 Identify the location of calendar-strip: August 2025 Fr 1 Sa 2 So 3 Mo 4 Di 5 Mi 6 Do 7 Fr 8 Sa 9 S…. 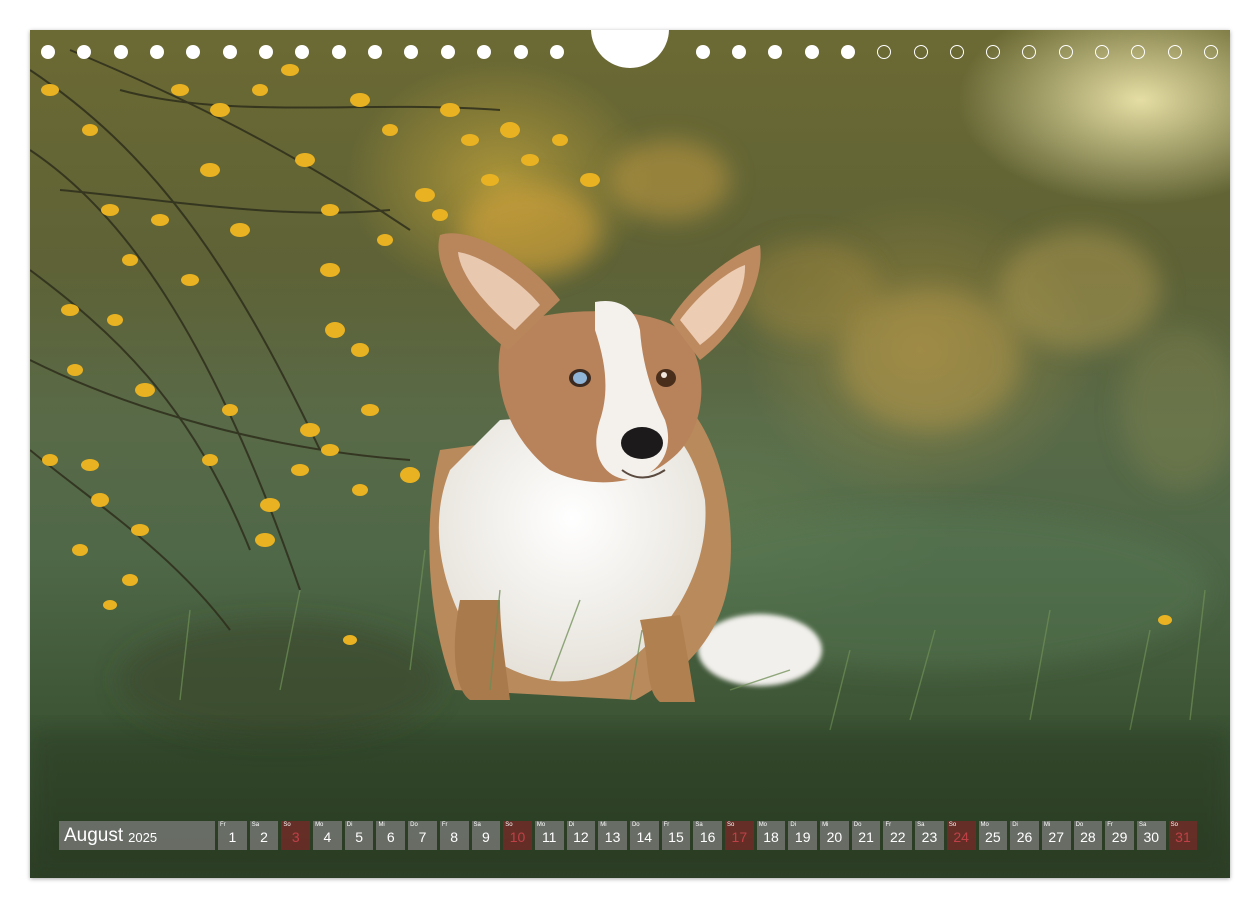
(628, 835).